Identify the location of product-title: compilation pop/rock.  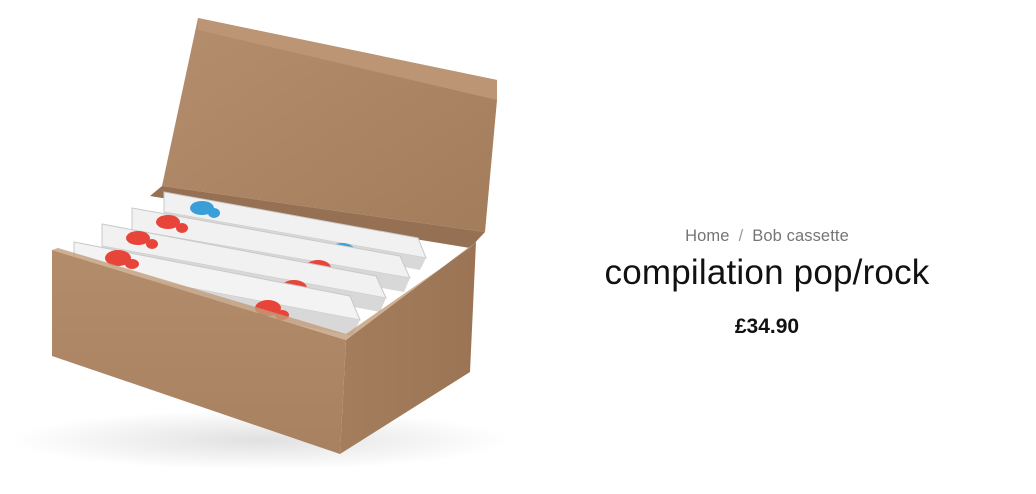
(767, 272).